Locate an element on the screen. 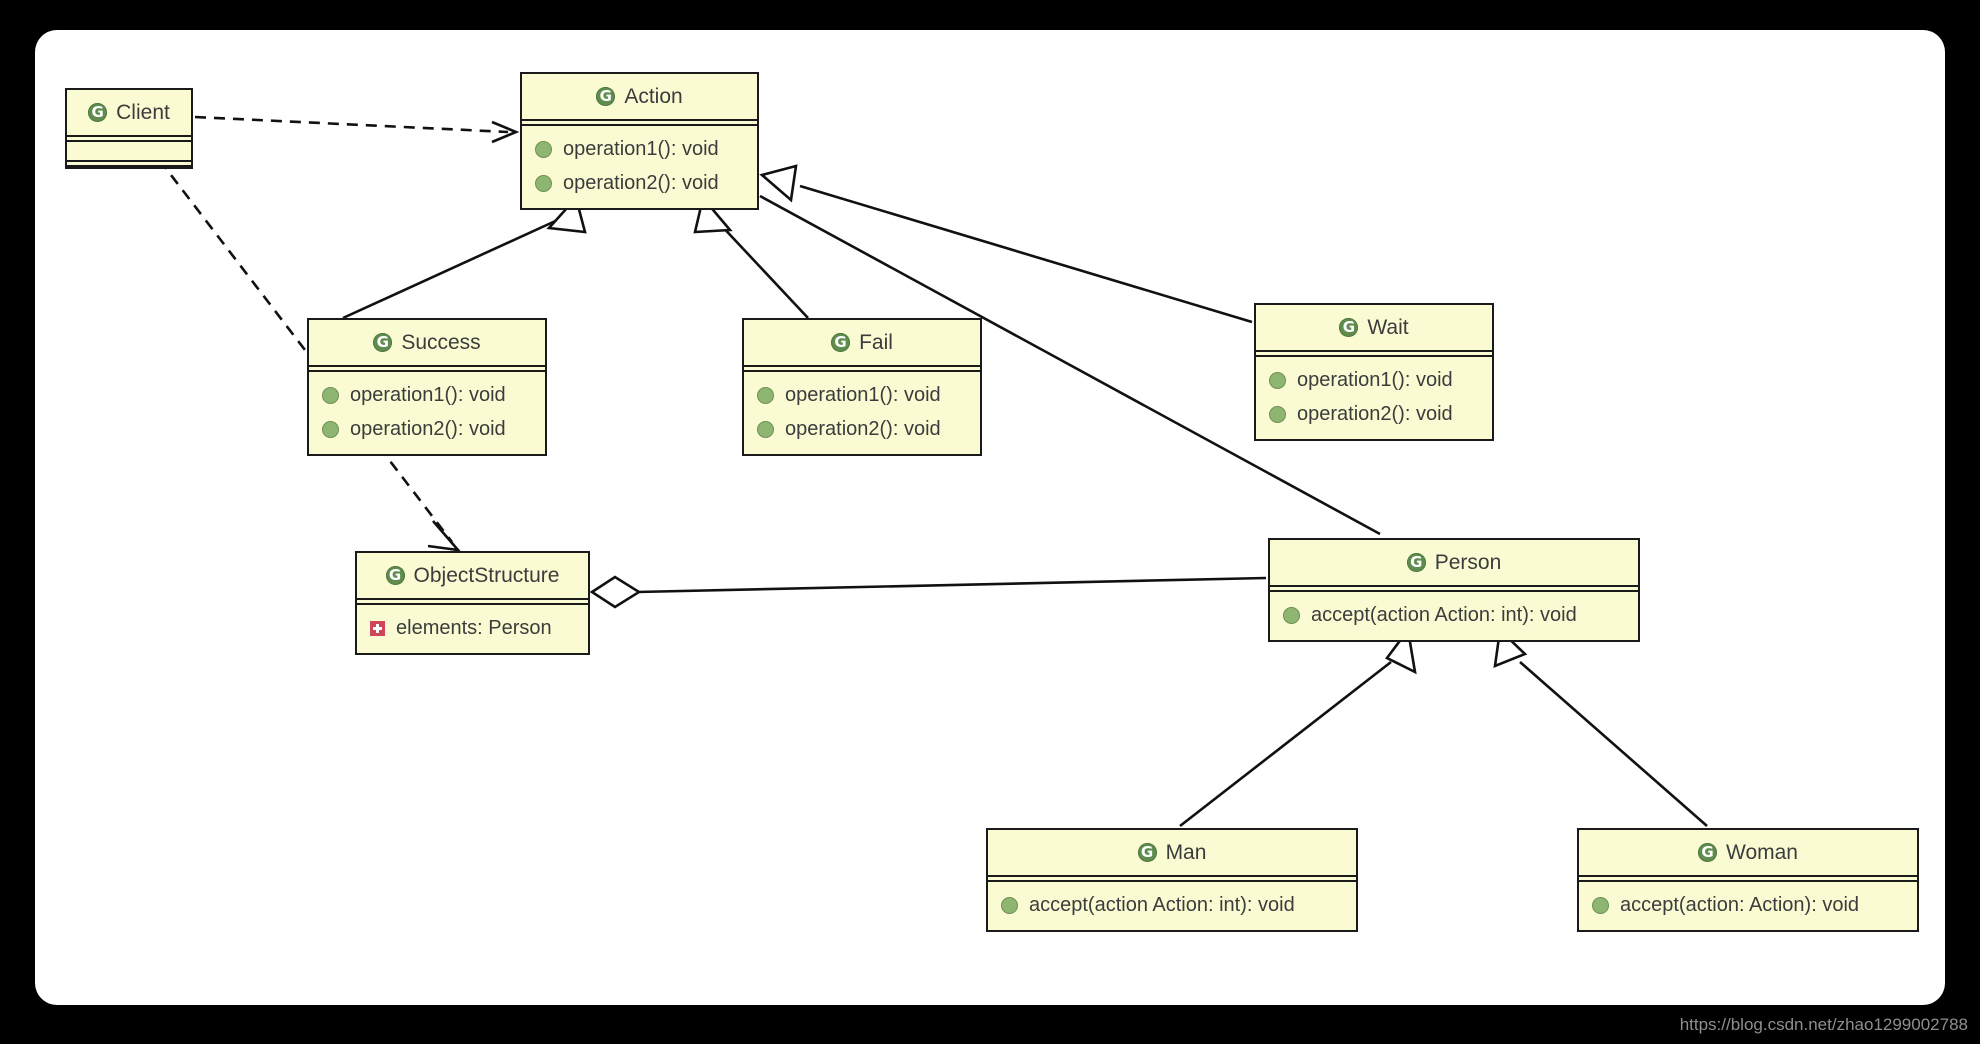  compartment-separator-bottom is located at coordinates (129, 163).